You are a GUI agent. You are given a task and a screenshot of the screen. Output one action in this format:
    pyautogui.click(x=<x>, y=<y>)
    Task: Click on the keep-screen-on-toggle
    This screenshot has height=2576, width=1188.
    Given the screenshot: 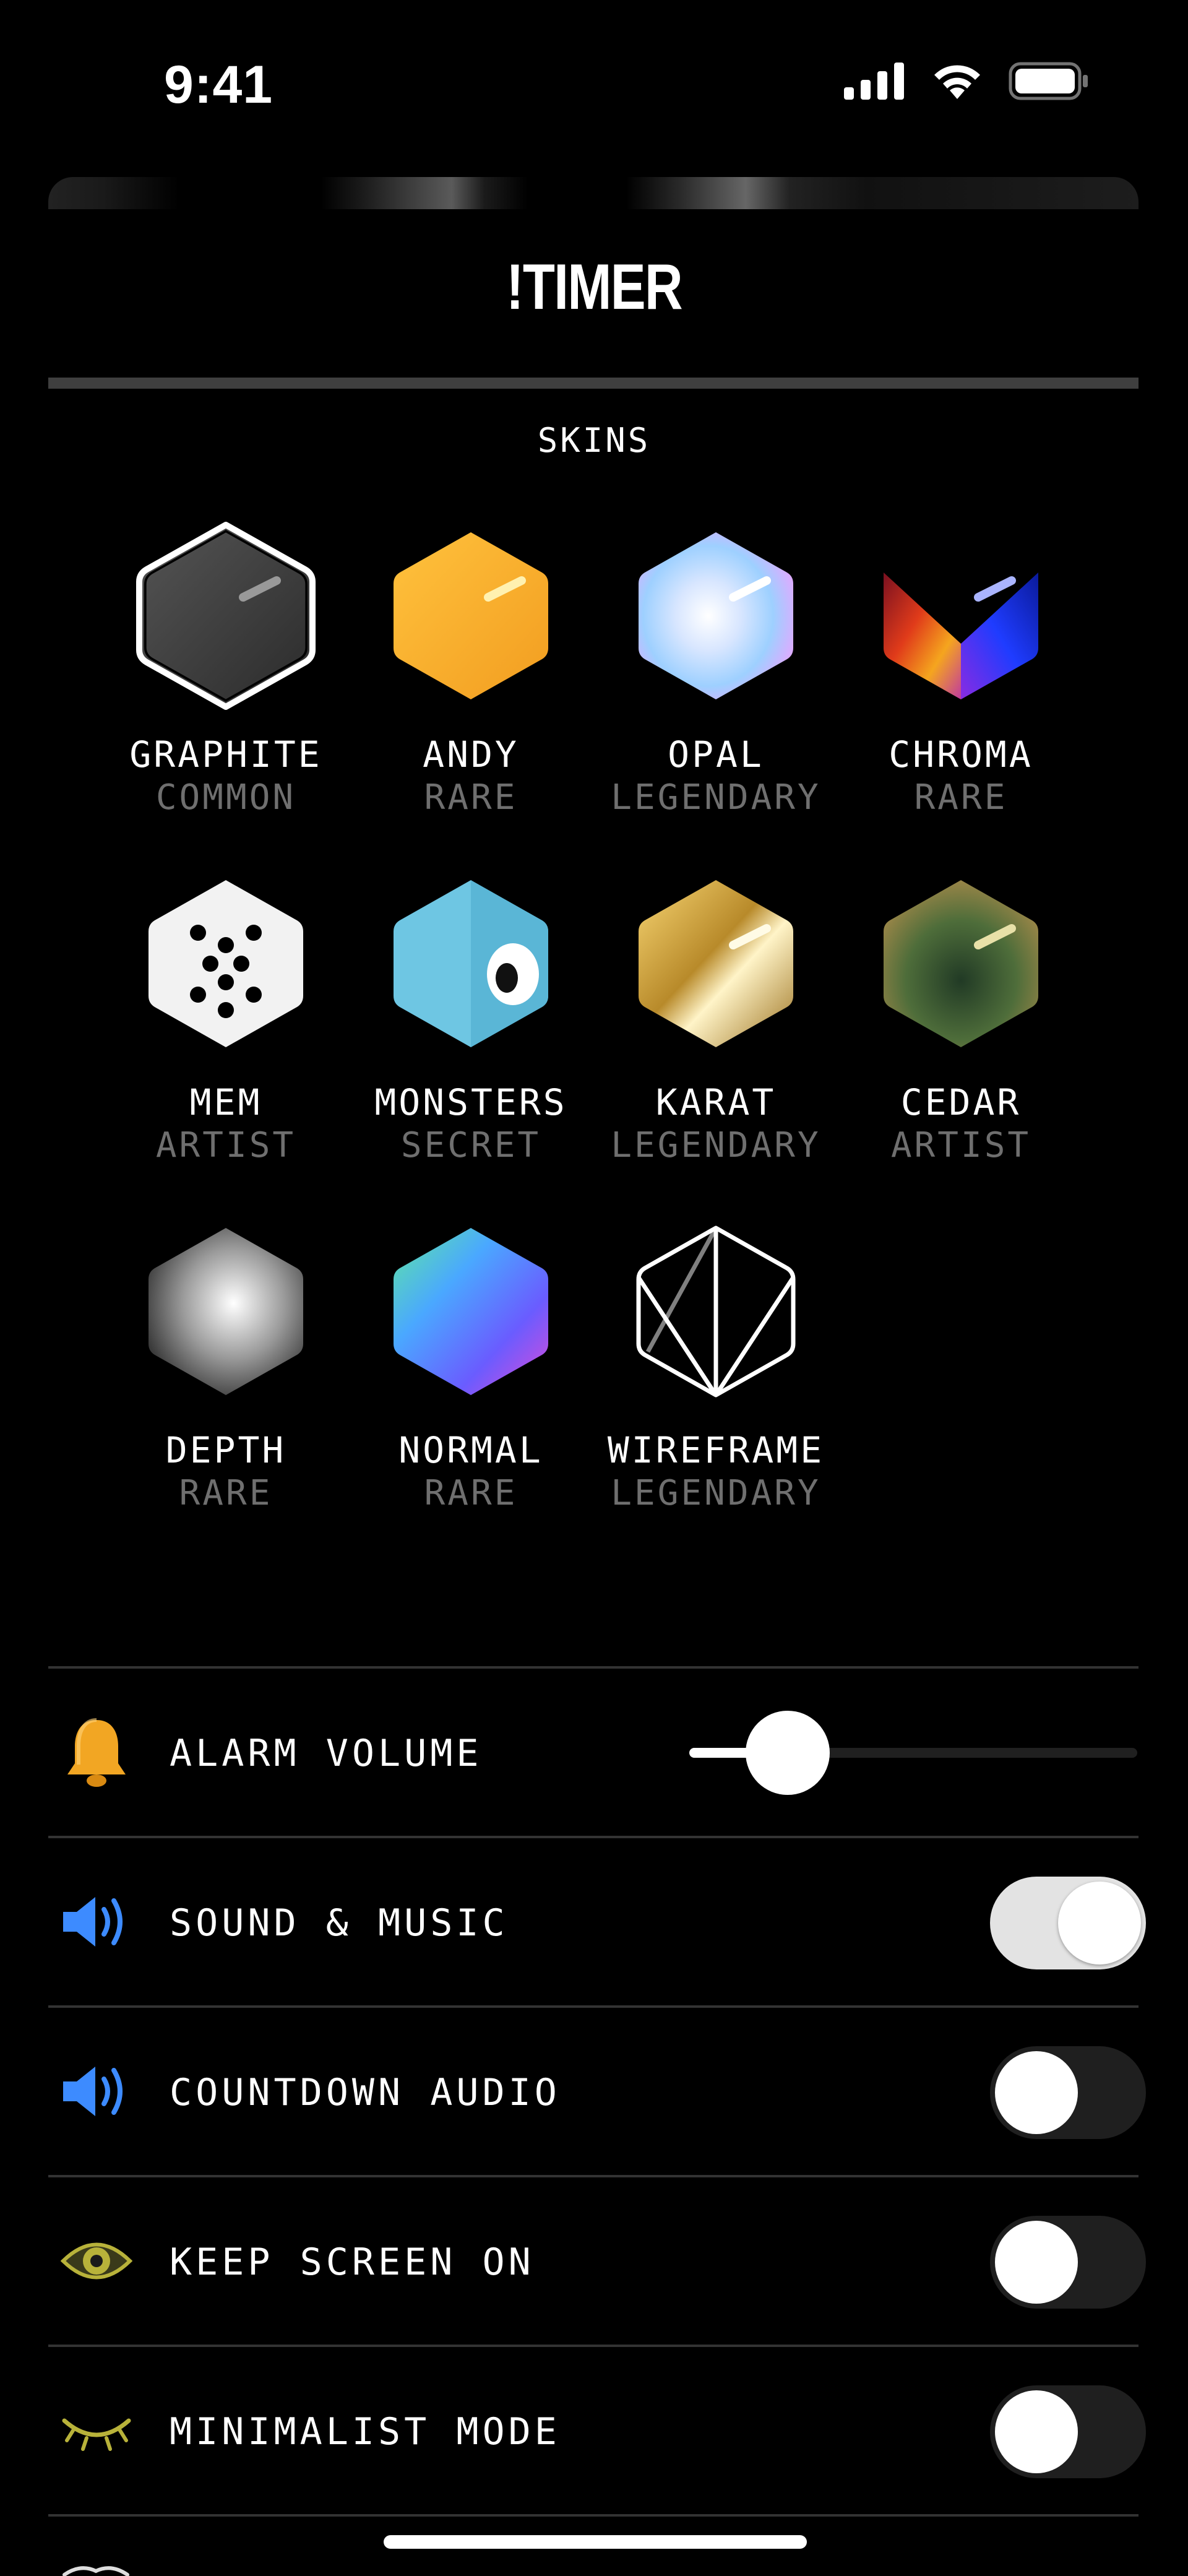 What is the action you would take?
    pyautogui.click(x=1068, y=2262)
    